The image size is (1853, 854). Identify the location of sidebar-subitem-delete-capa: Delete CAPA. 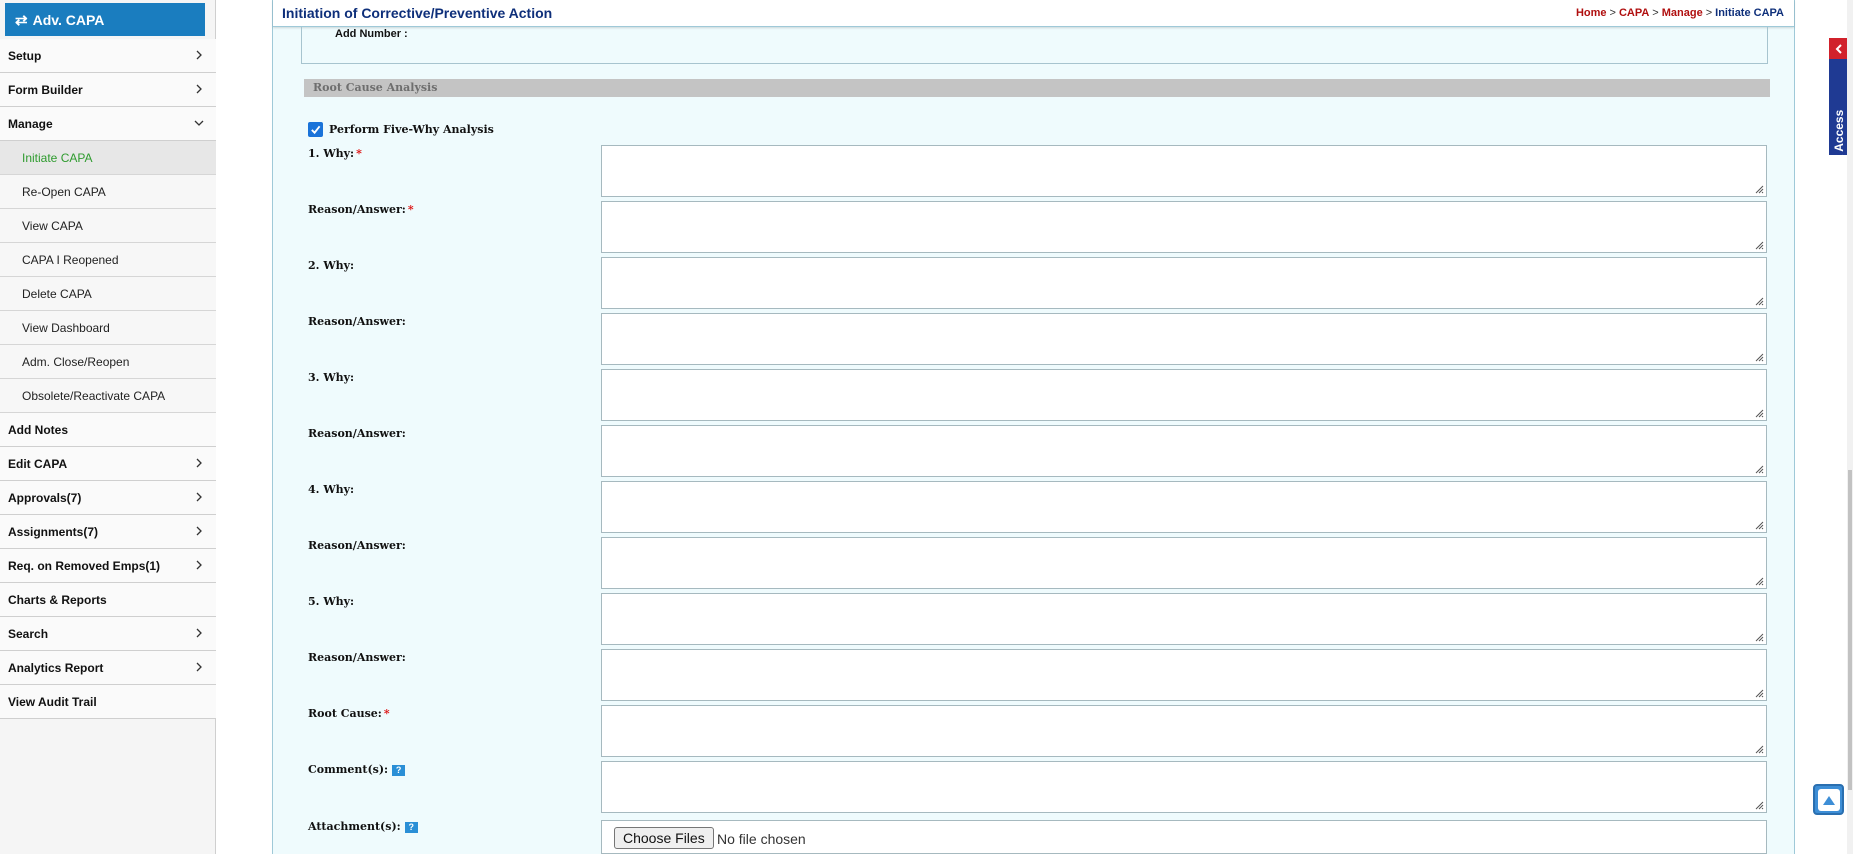
(108, 294).